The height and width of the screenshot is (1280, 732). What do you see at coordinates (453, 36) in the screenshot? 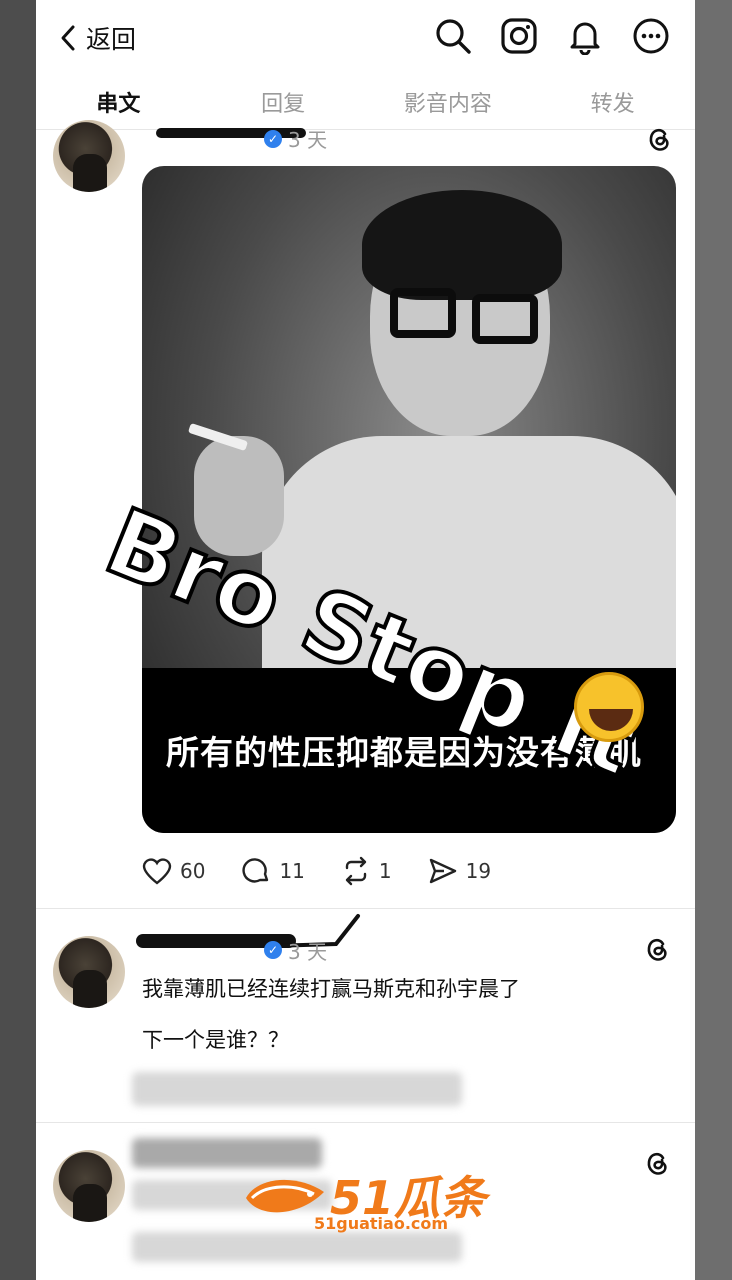
I see `search-icon` at bounding box center [453, 36].